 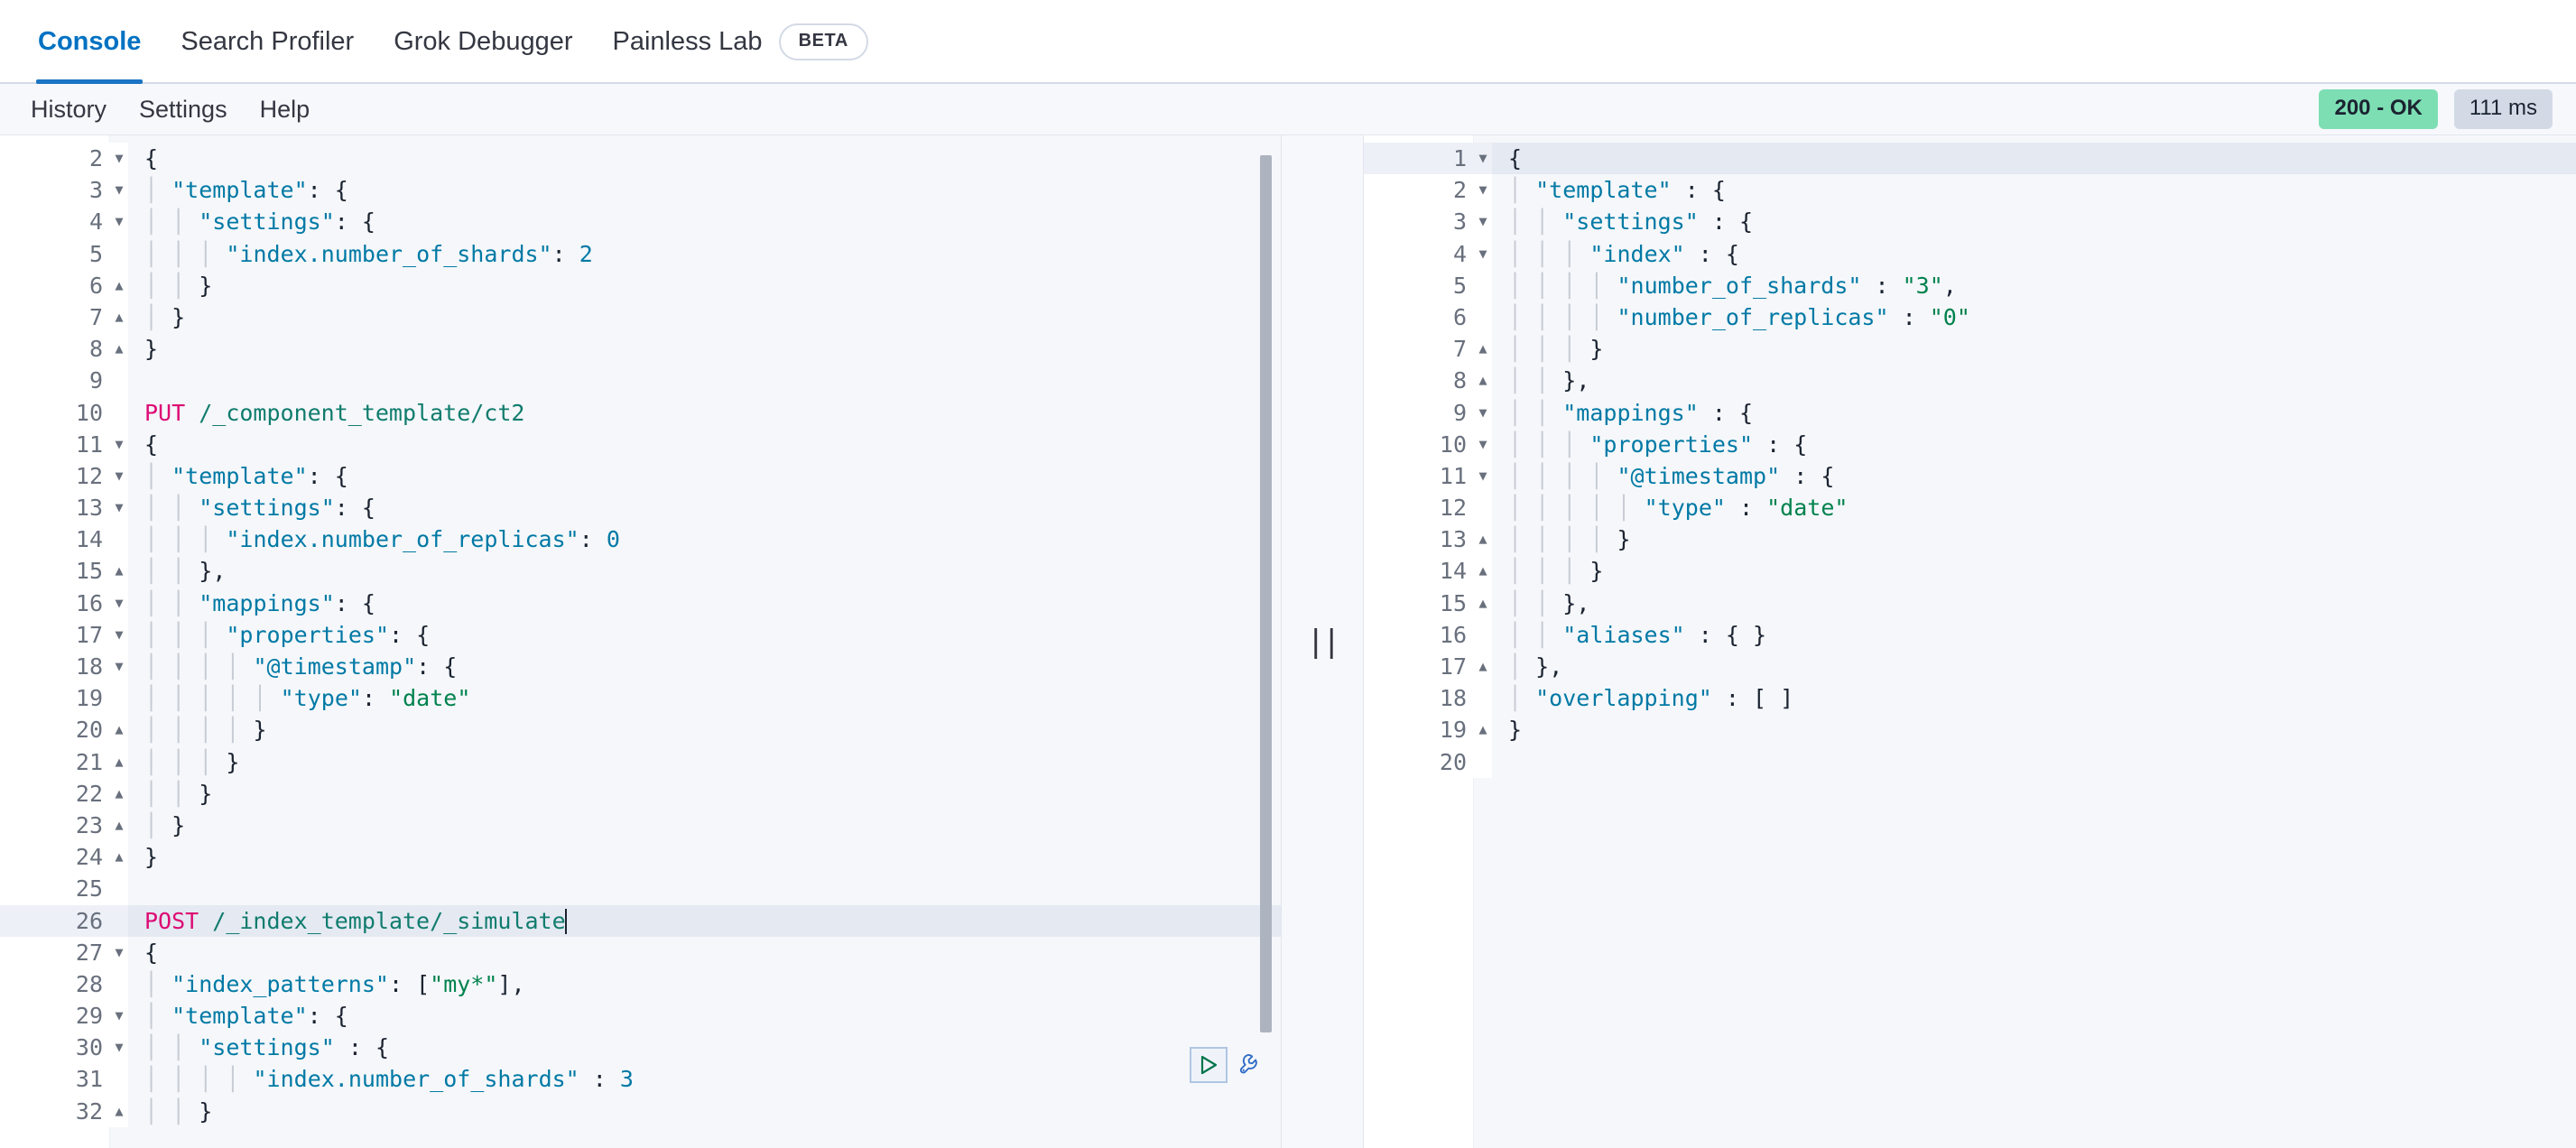 I want to click on code-line: 28 │ "index_patterns": ["my*"],, so click(x=641, y=984).